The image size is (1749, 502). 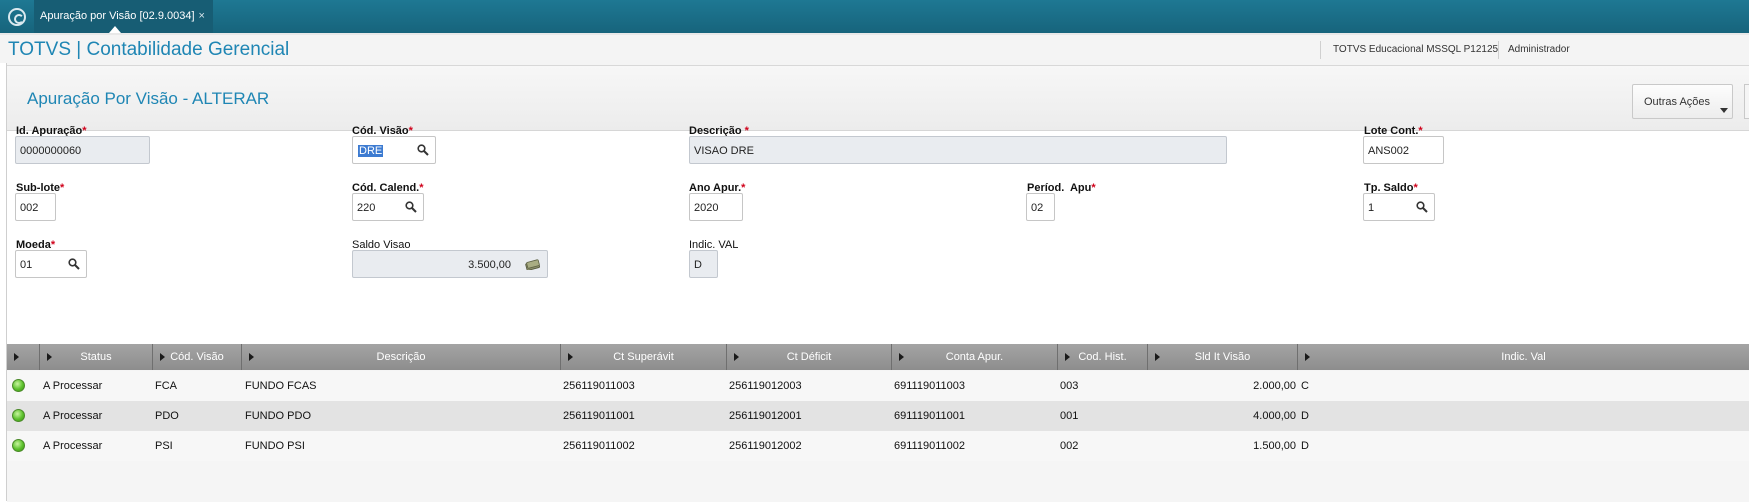 I want to click on extra-action-button, so click(x=1746, y=101).